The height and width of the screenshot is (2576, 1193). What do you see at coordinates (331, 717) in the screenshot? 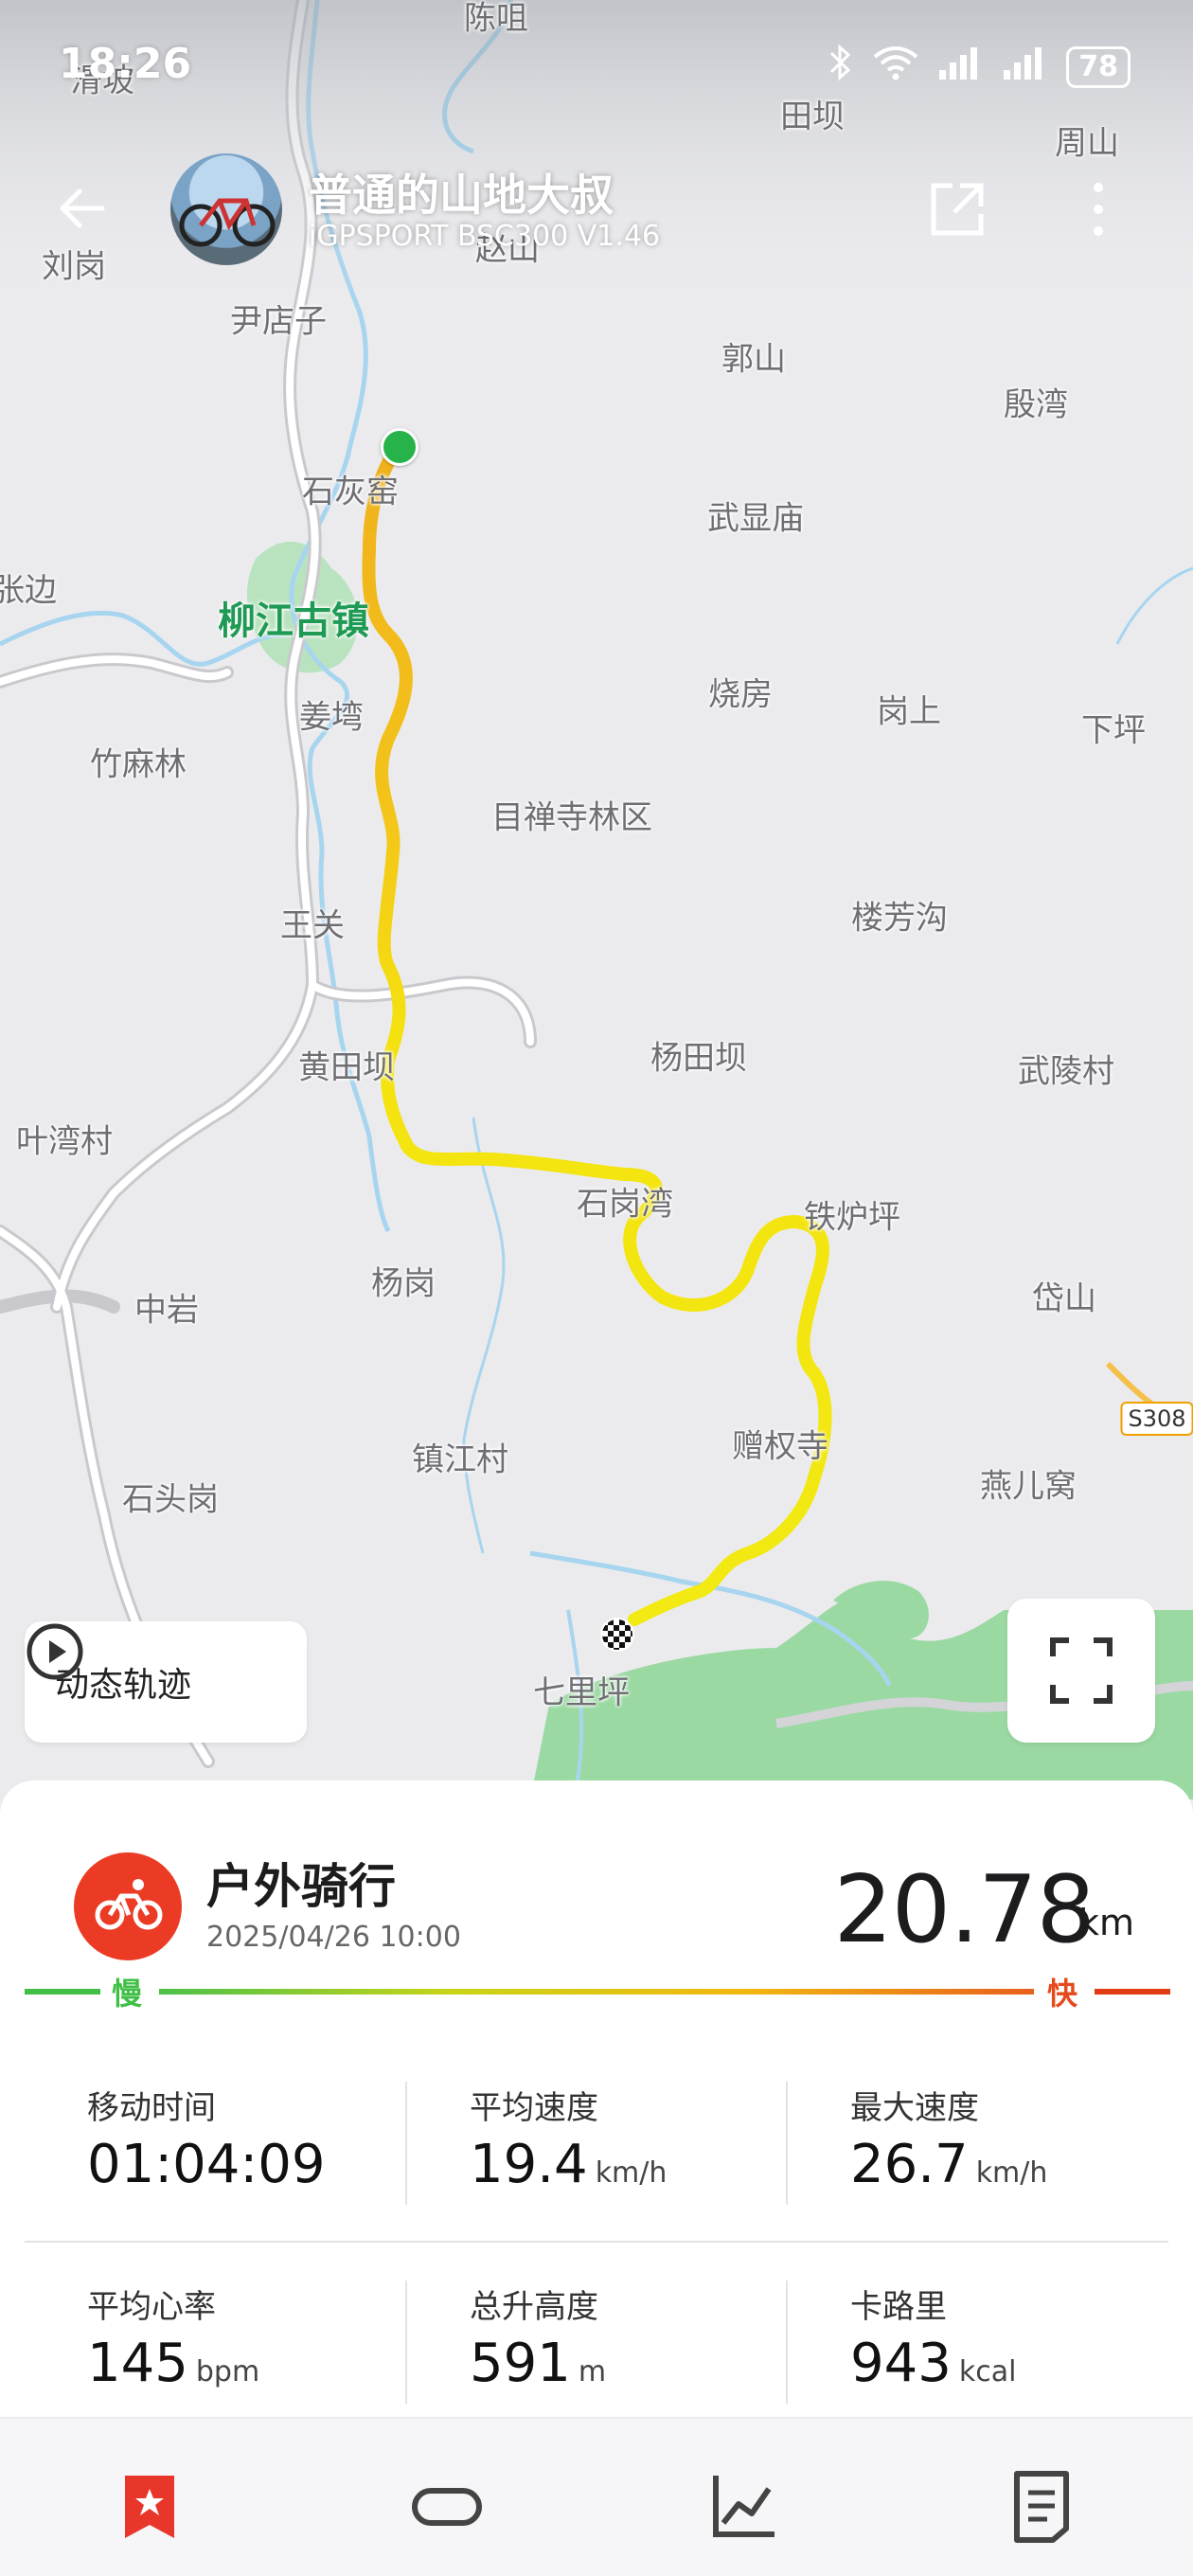
I see `place-label: 姜塆` at bounding box center [331, 717].